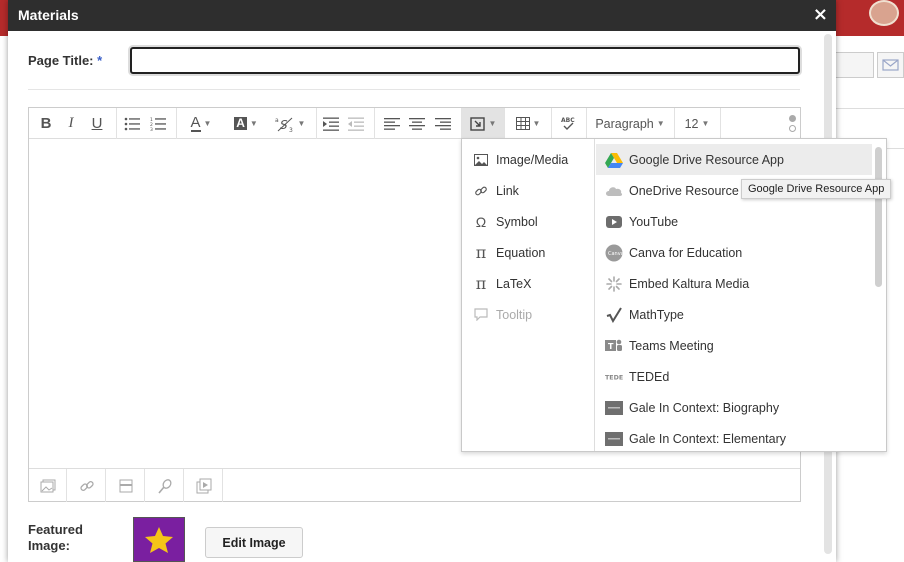 Image resolution: width=904 pixels, height=562 pixels. I want to click on star-icon, so click(159, 539).